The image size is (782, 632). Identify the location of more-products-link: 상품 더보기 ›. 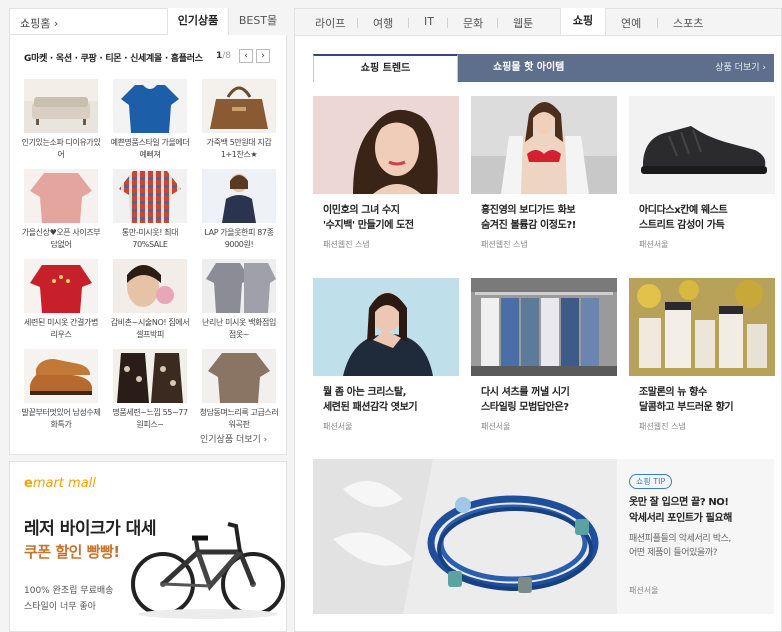
(740, 68).